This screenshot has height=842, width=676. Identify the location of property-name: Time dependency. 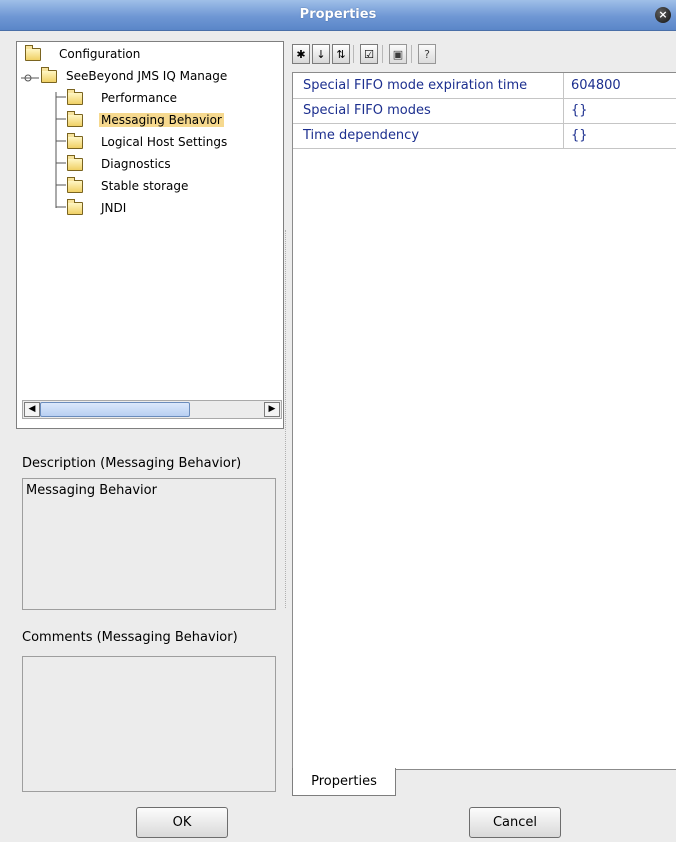
(361, 135).